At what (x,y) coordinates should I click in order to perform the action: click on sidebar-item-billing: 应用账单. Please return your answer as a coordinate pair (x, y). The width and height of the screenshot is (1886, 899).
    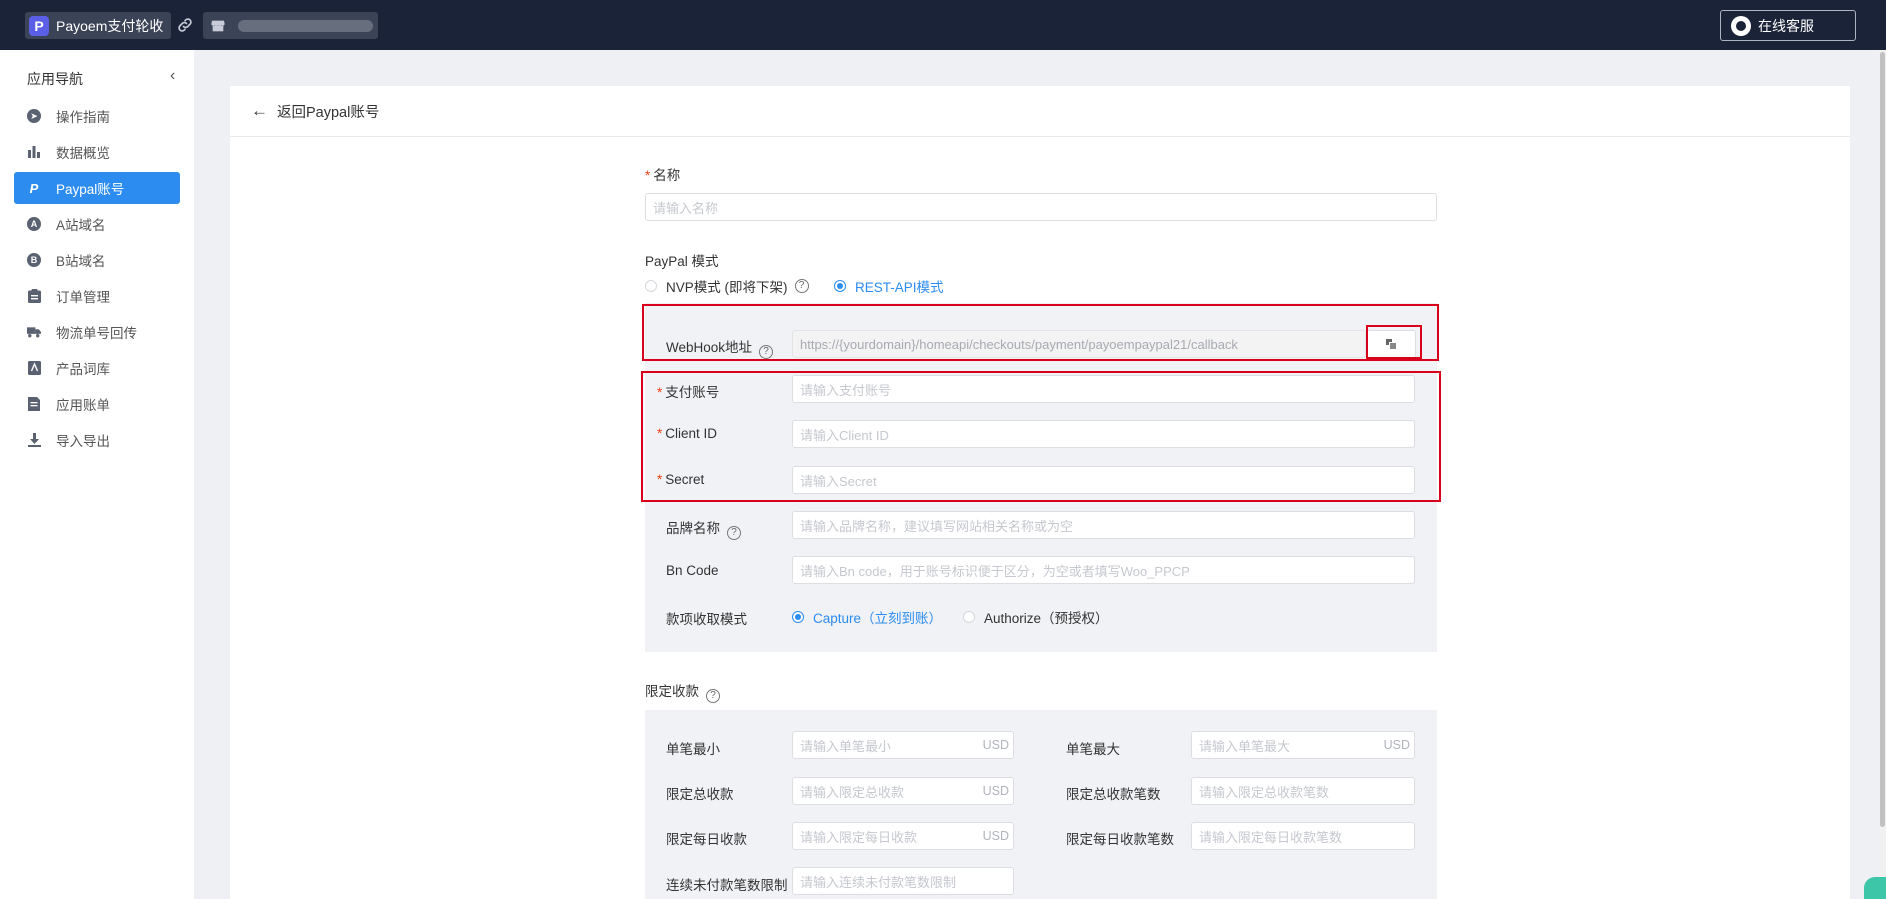
    Looking at the image, I should click on (97, 404).